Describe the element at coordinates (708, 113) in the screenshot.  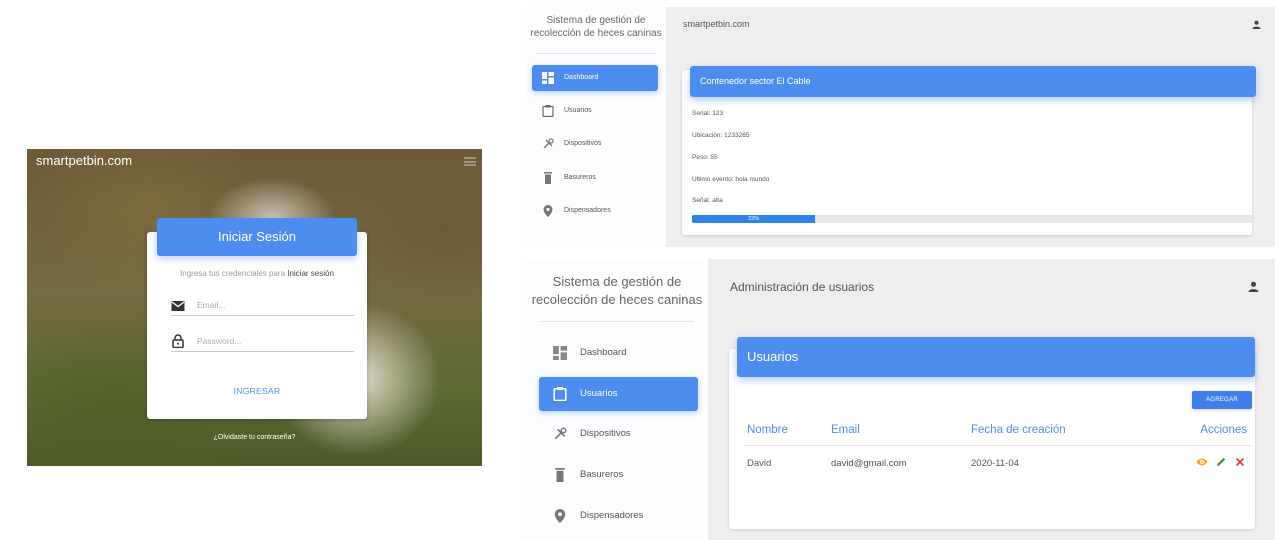
I see `serial-text: Serial: 123` at that location.